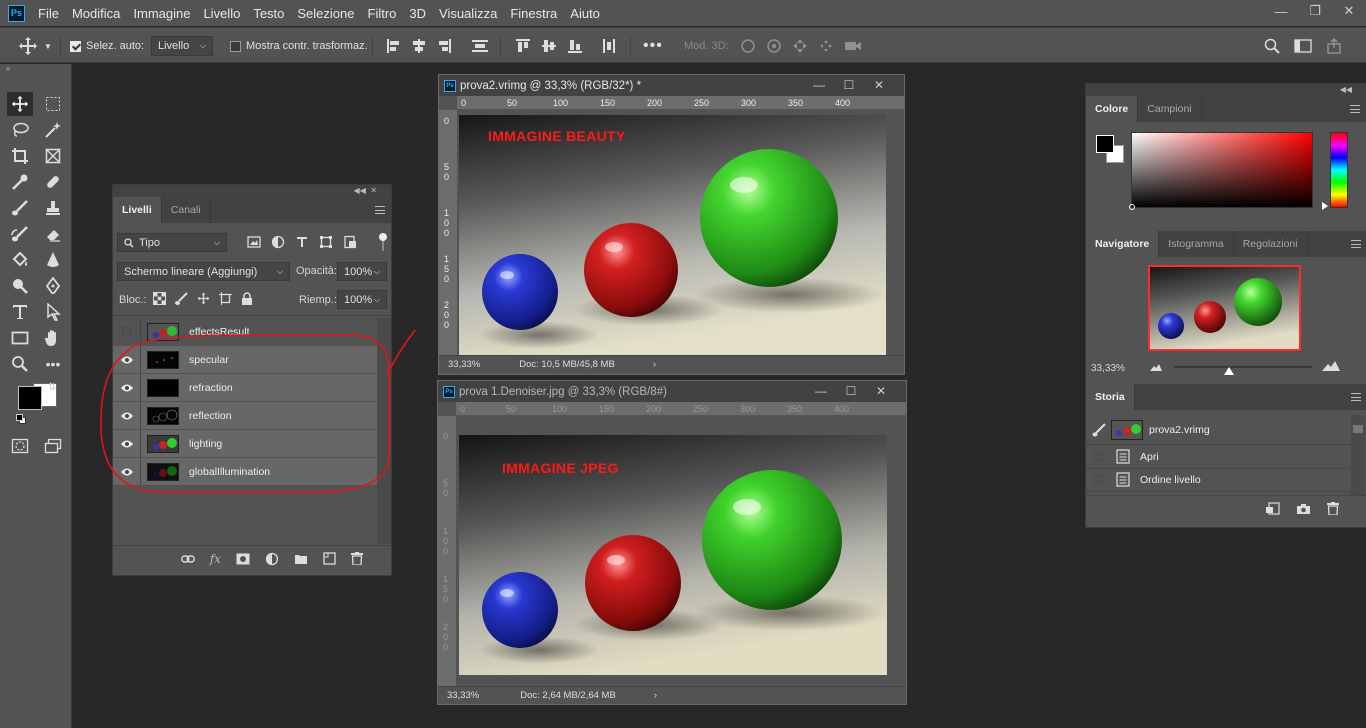 The height and width of the screenshot is (728, 1366). Describe the element at coordinates (20, 364) in the screenshot. I see `zoom-tool` at that location.